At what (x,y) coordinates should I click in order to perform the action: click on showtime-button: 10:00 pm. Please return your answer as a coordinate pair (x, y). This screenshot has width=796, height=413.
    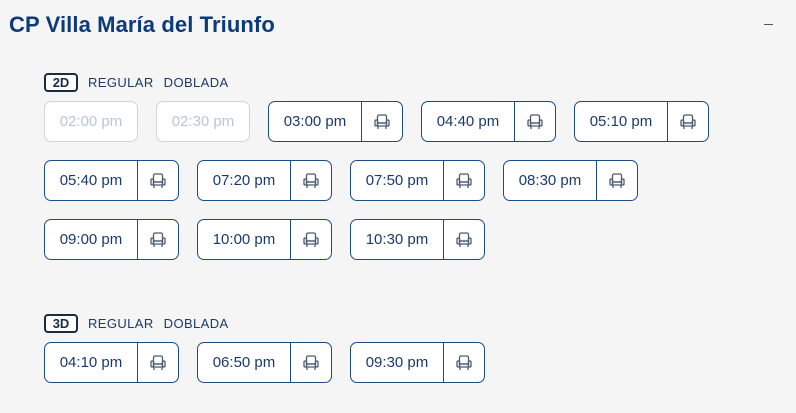
    Looking at the image, I should click on (264, 239).